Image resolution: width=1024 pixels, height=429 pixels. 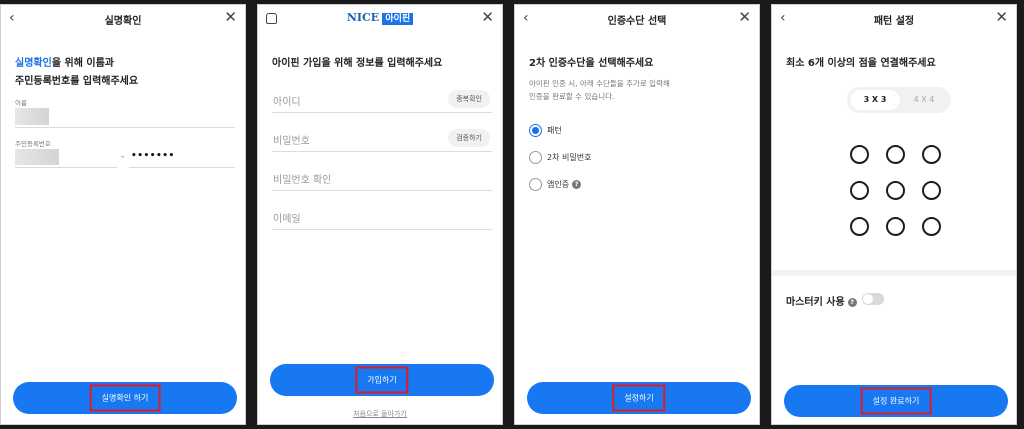 What do you see at coordinates (861, 63) in the screenshot?
I see `instruction-heading: 최소 6개 이상의 점을 연결해주세요` at bounding box center [861, 63].